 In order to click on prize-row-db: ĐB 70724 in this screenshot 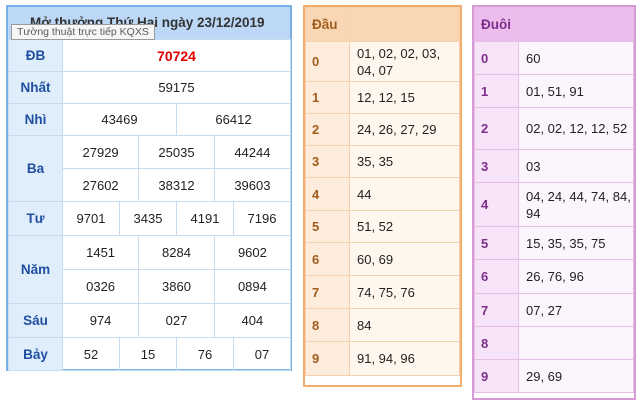, I will do `click(149, 55)`.